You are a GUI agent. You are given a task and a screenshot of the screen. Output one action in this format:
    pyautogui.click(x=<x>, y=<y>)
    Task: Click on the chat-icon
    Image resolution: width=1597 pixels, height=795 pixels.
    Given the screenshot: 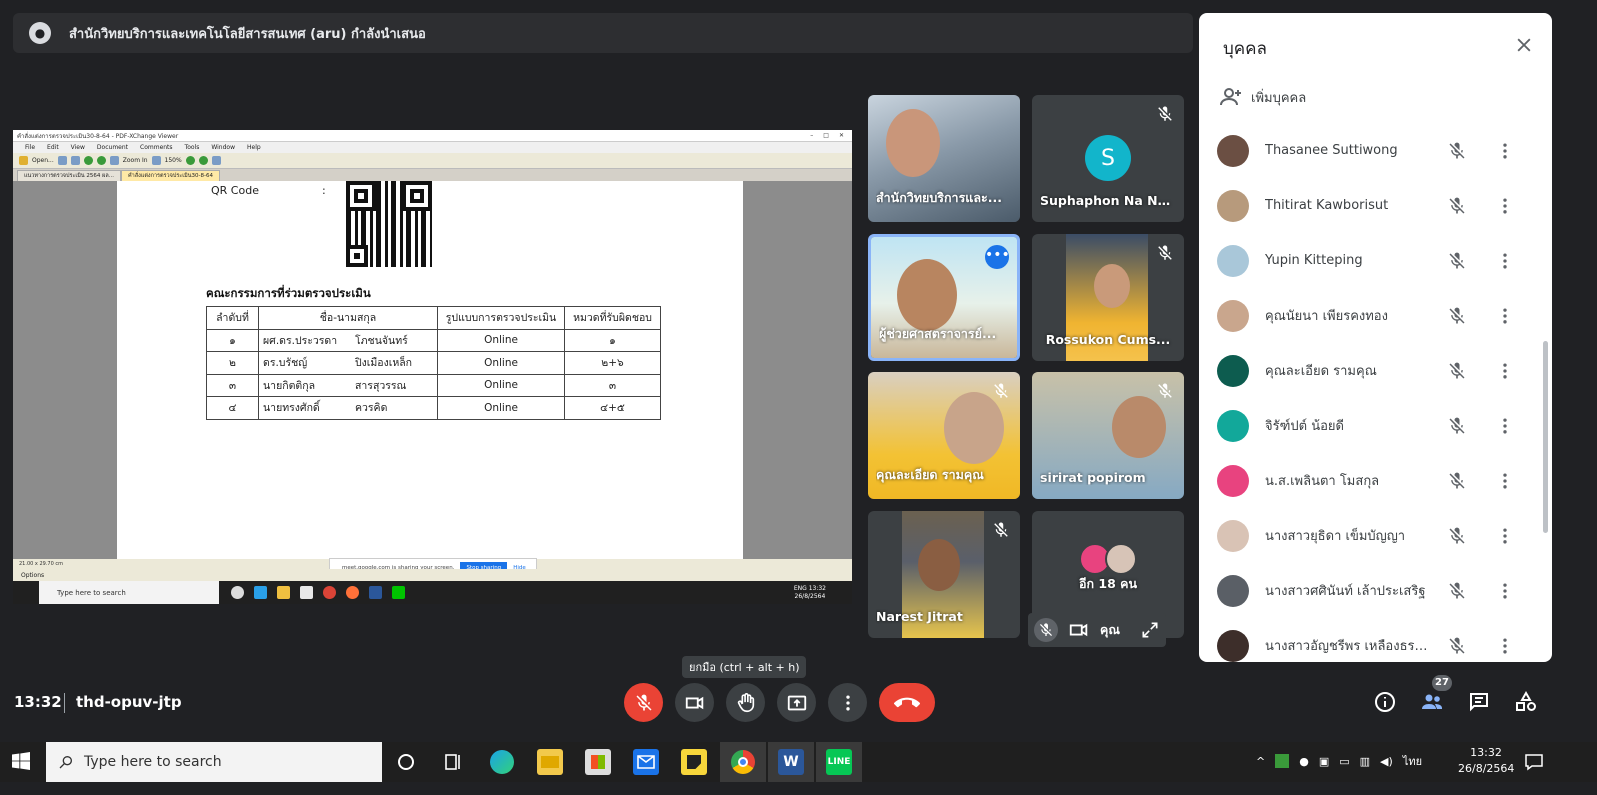 What is the action you would take?
    pyautogui.click(x=1479, y=702)
    